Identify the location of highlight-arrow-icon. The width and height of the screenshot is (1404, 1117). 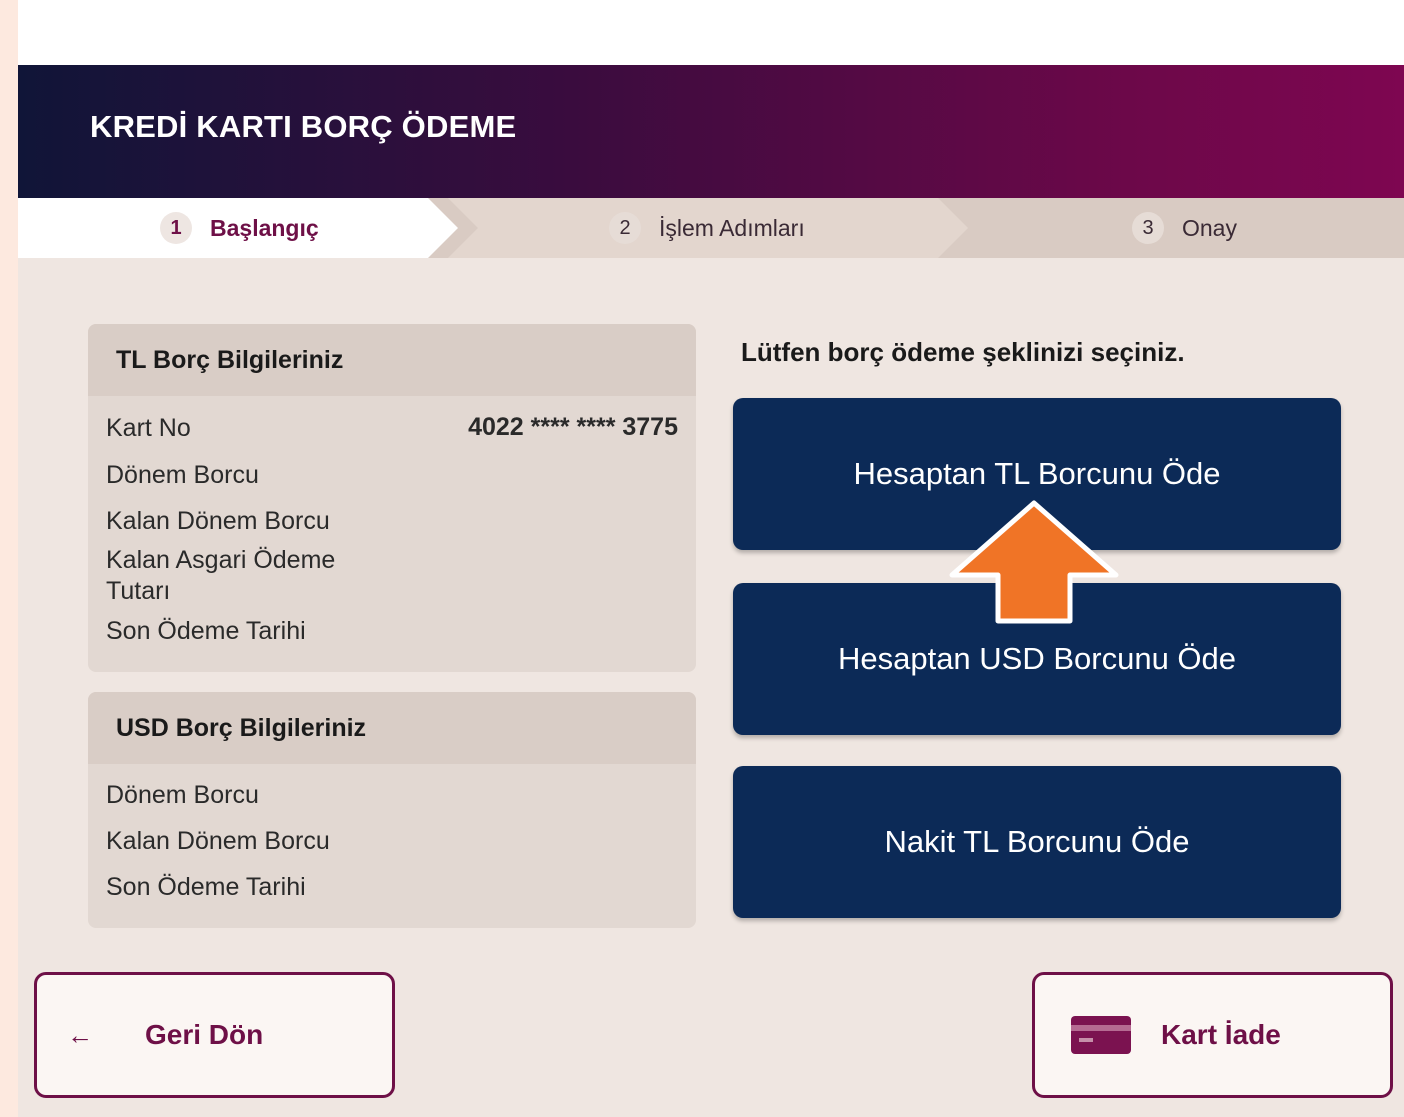
(1034, 562).